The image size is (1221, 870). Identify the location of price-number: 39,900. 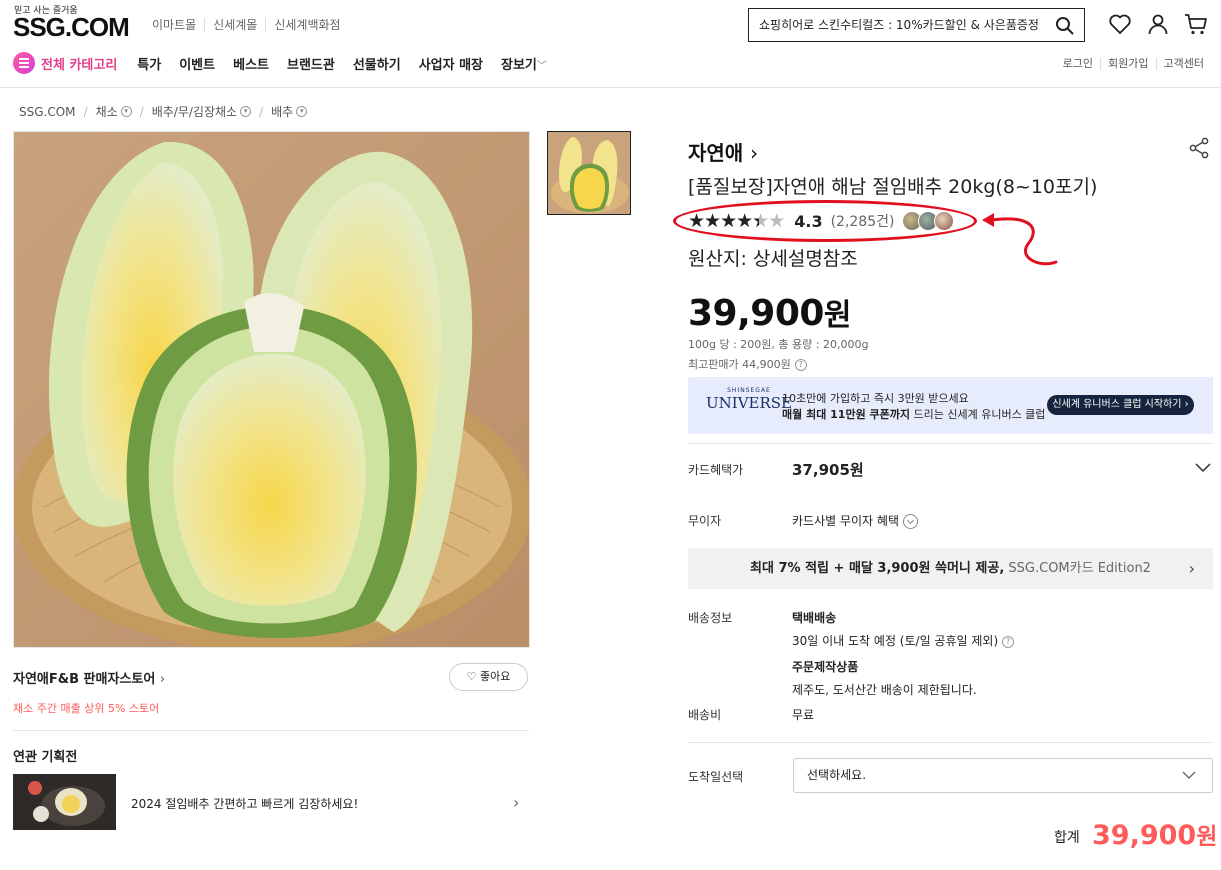
(756, 313).